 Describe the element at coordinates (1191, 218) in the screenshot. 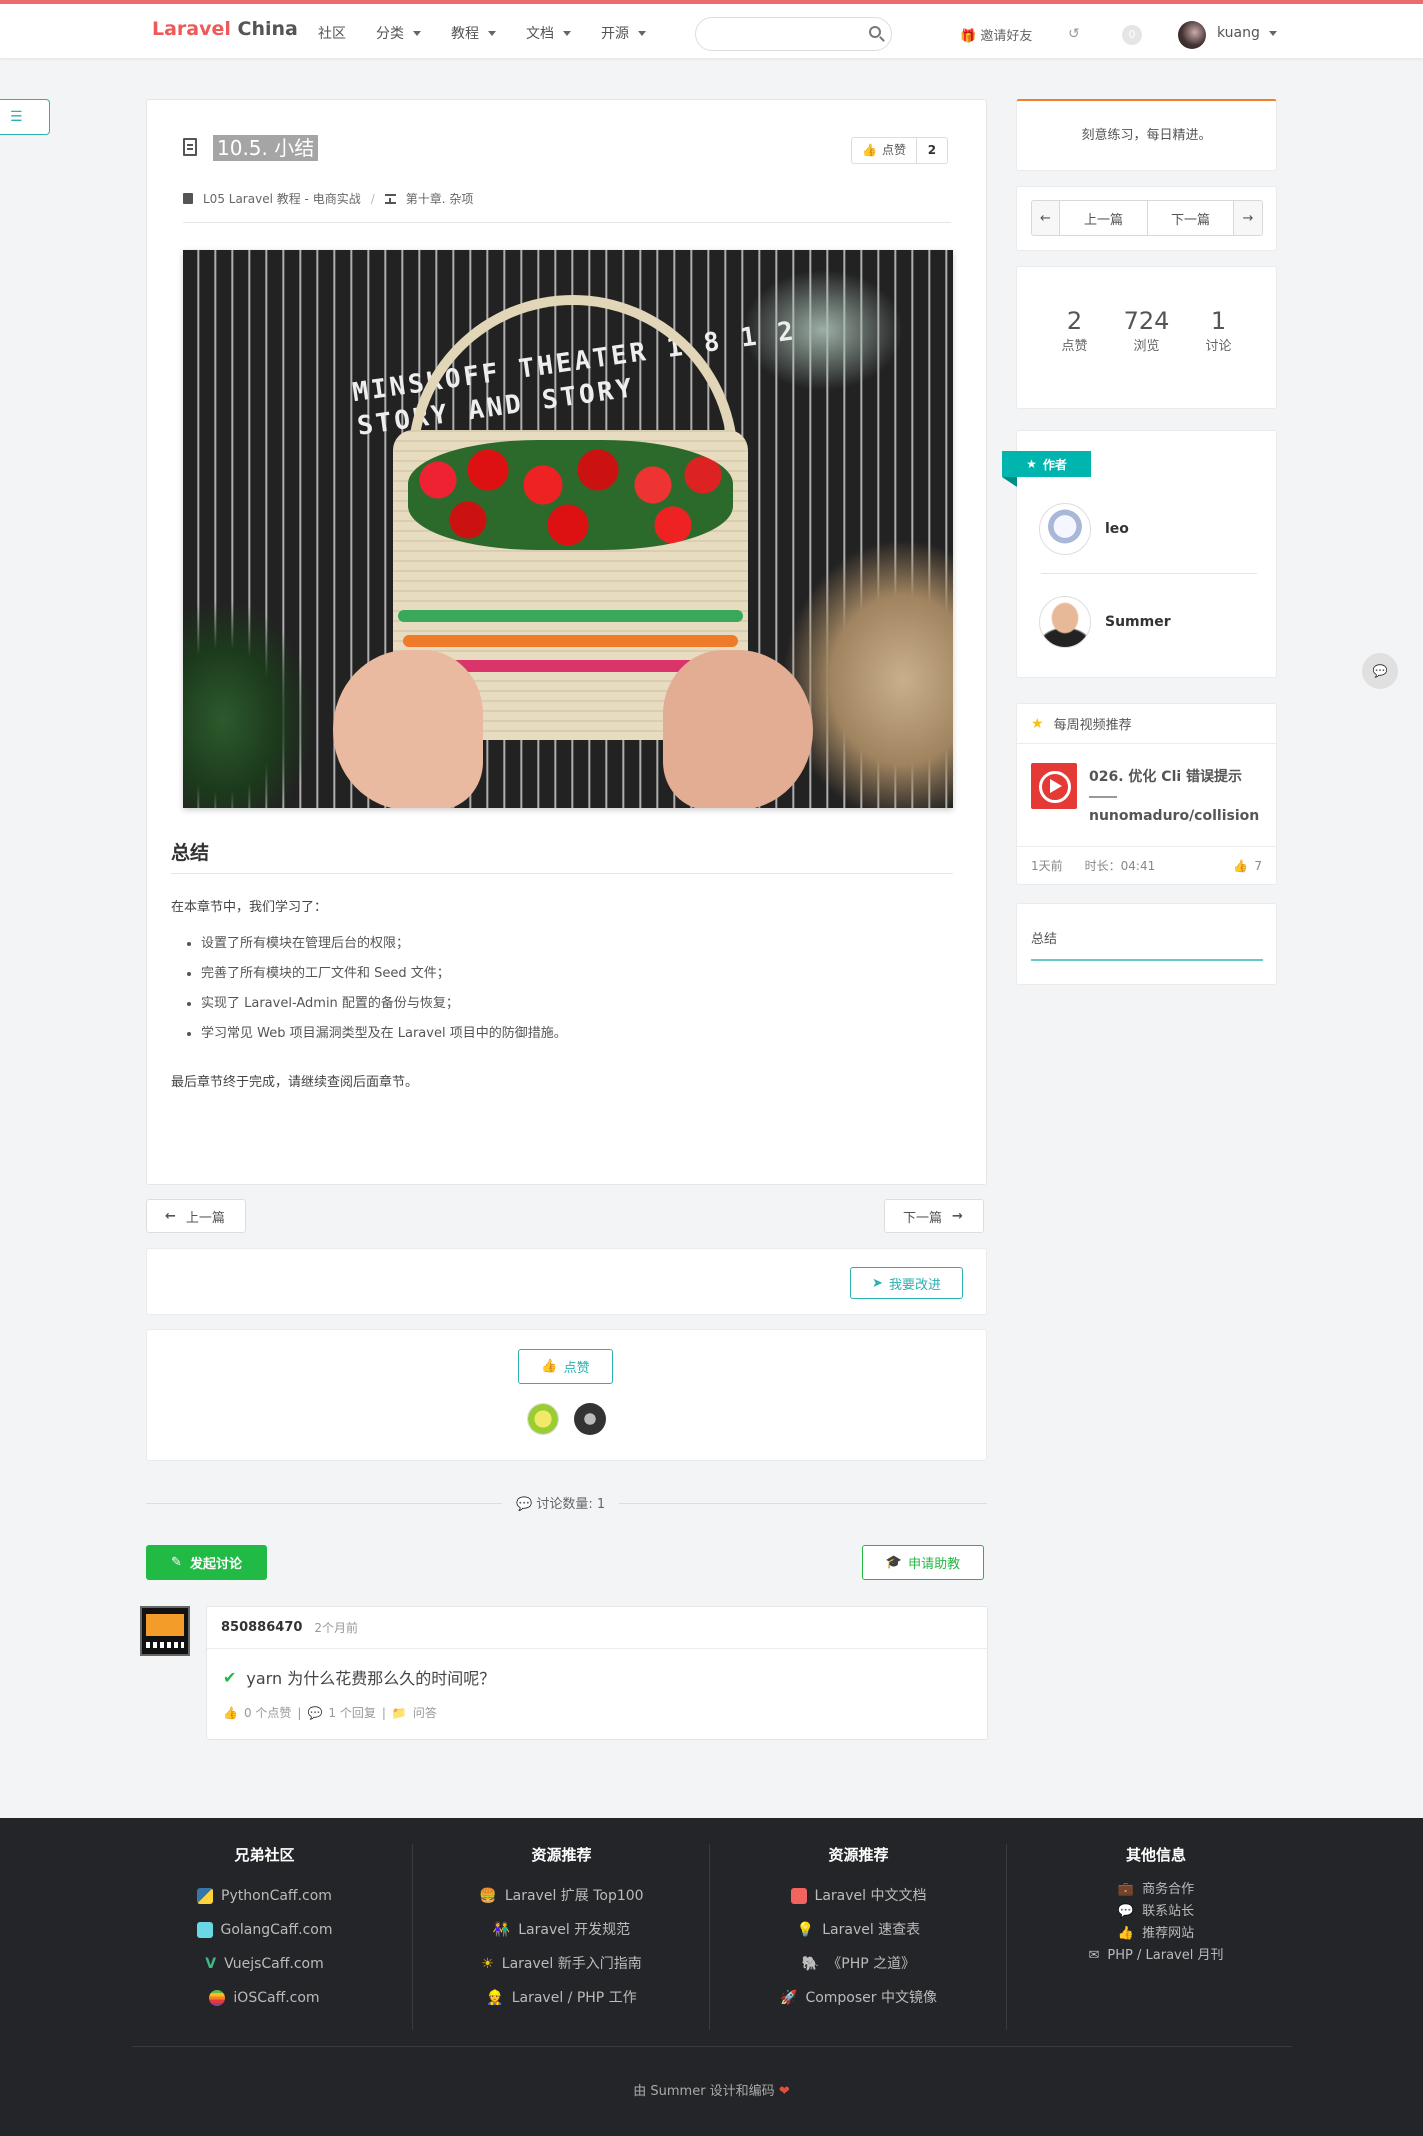

I see `sidebar-next-button: 下一篇` at that location.